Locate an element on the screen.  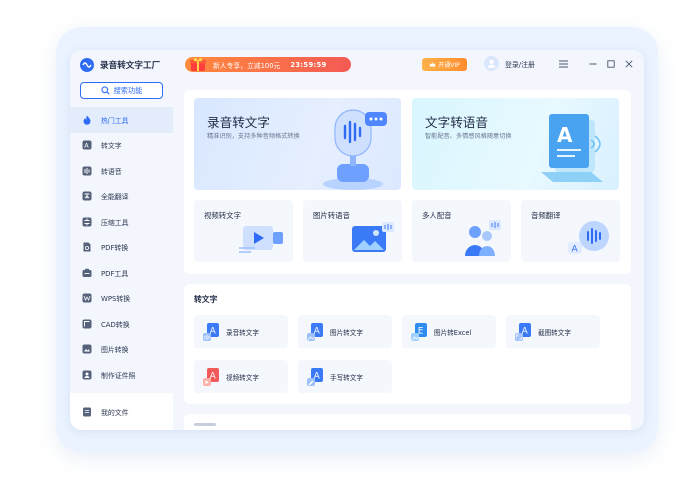
close-icon is located at coordinates (629, 64).